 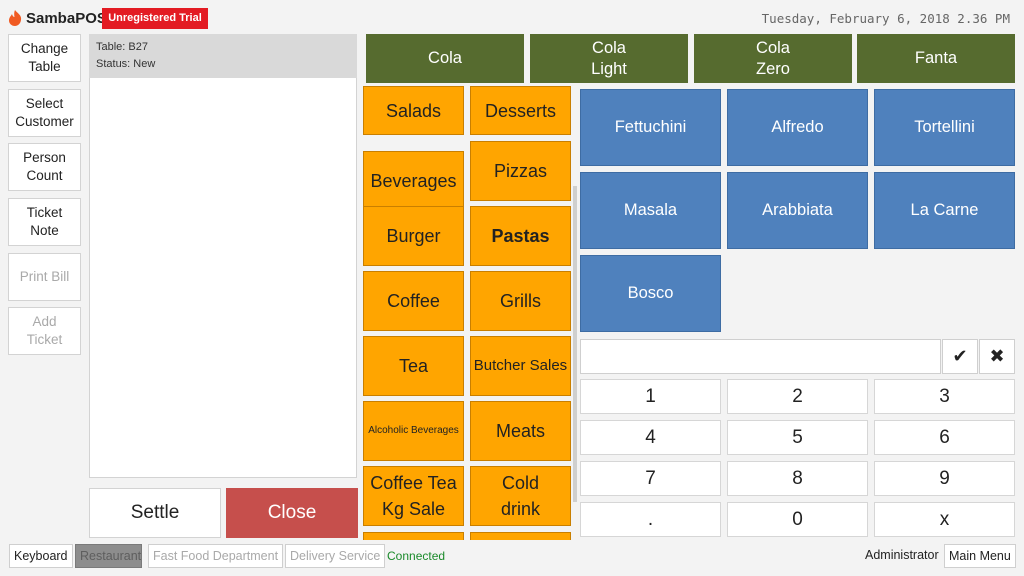 I want to click on menu-item-masala: Masala, so click(x=650, y=210).